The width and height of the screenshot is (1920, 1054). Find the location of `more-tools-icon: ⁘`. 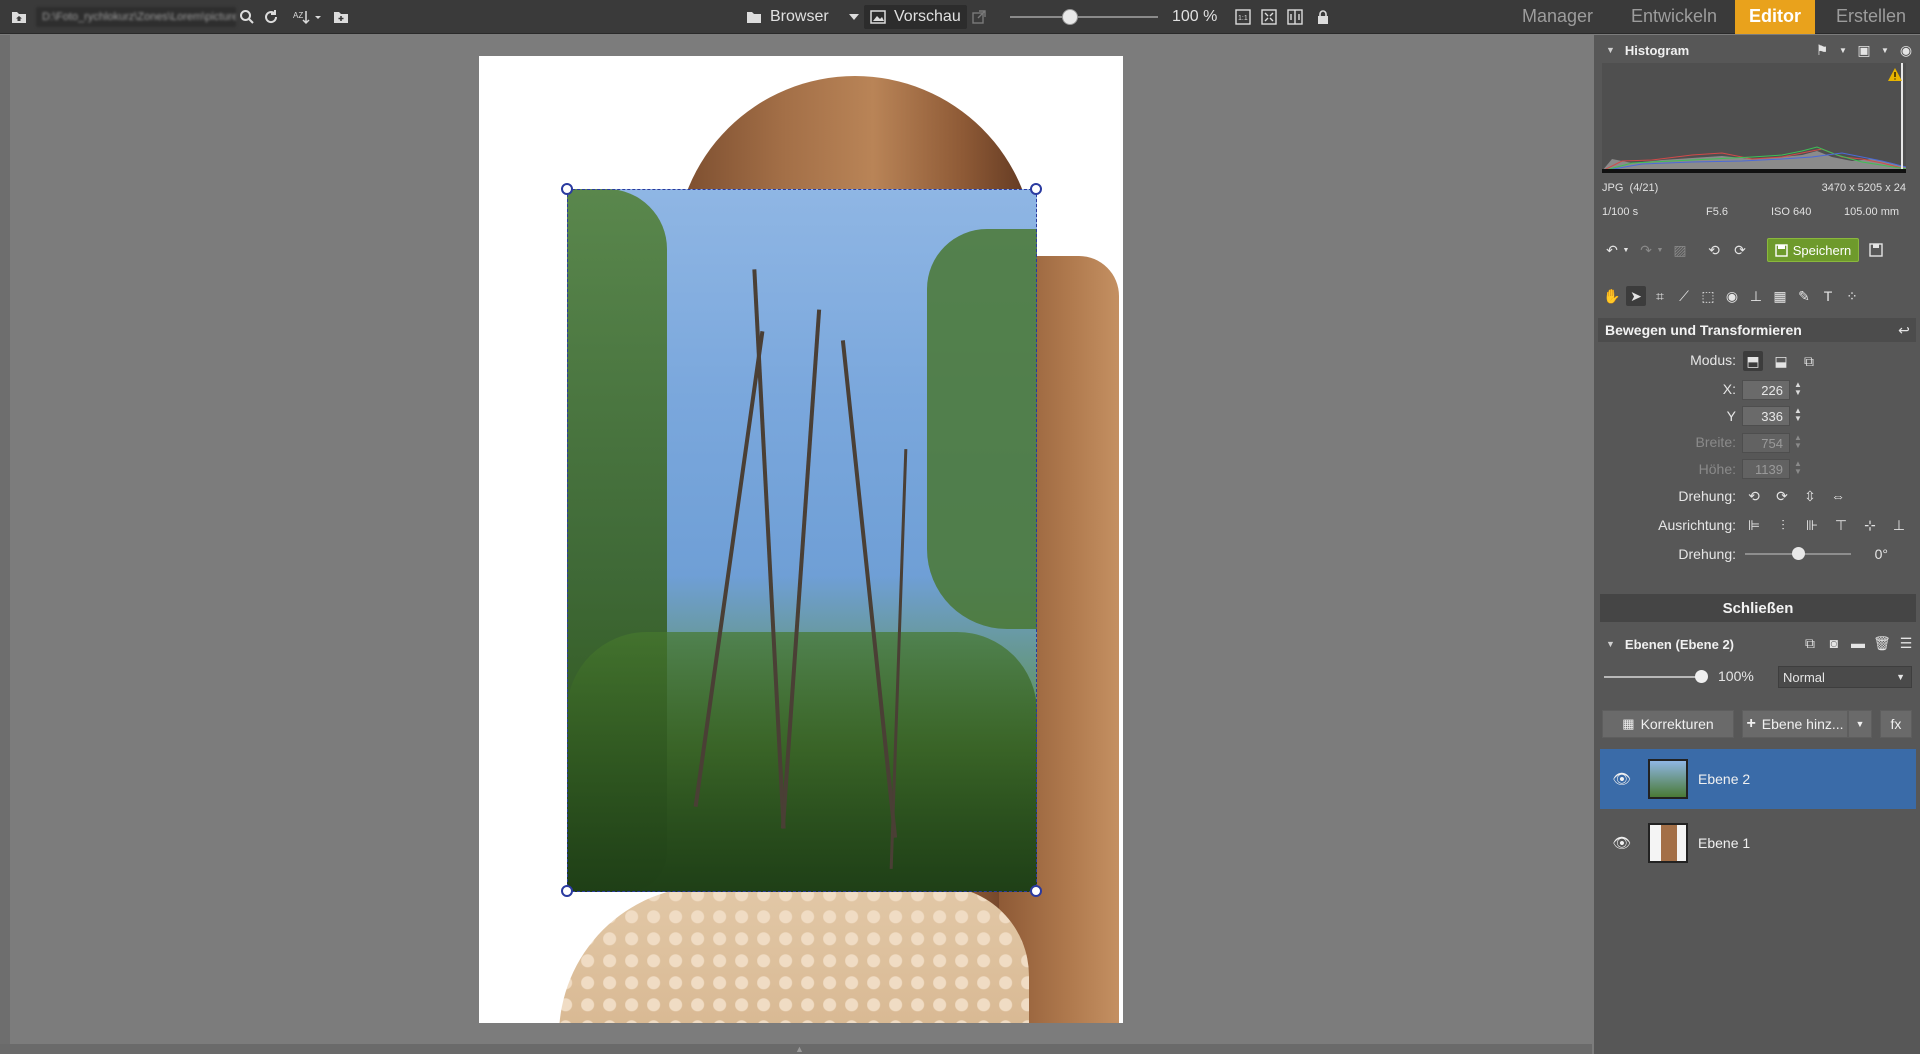

more-tools-icon: ⁘ is located at coordinates (1852, 296).